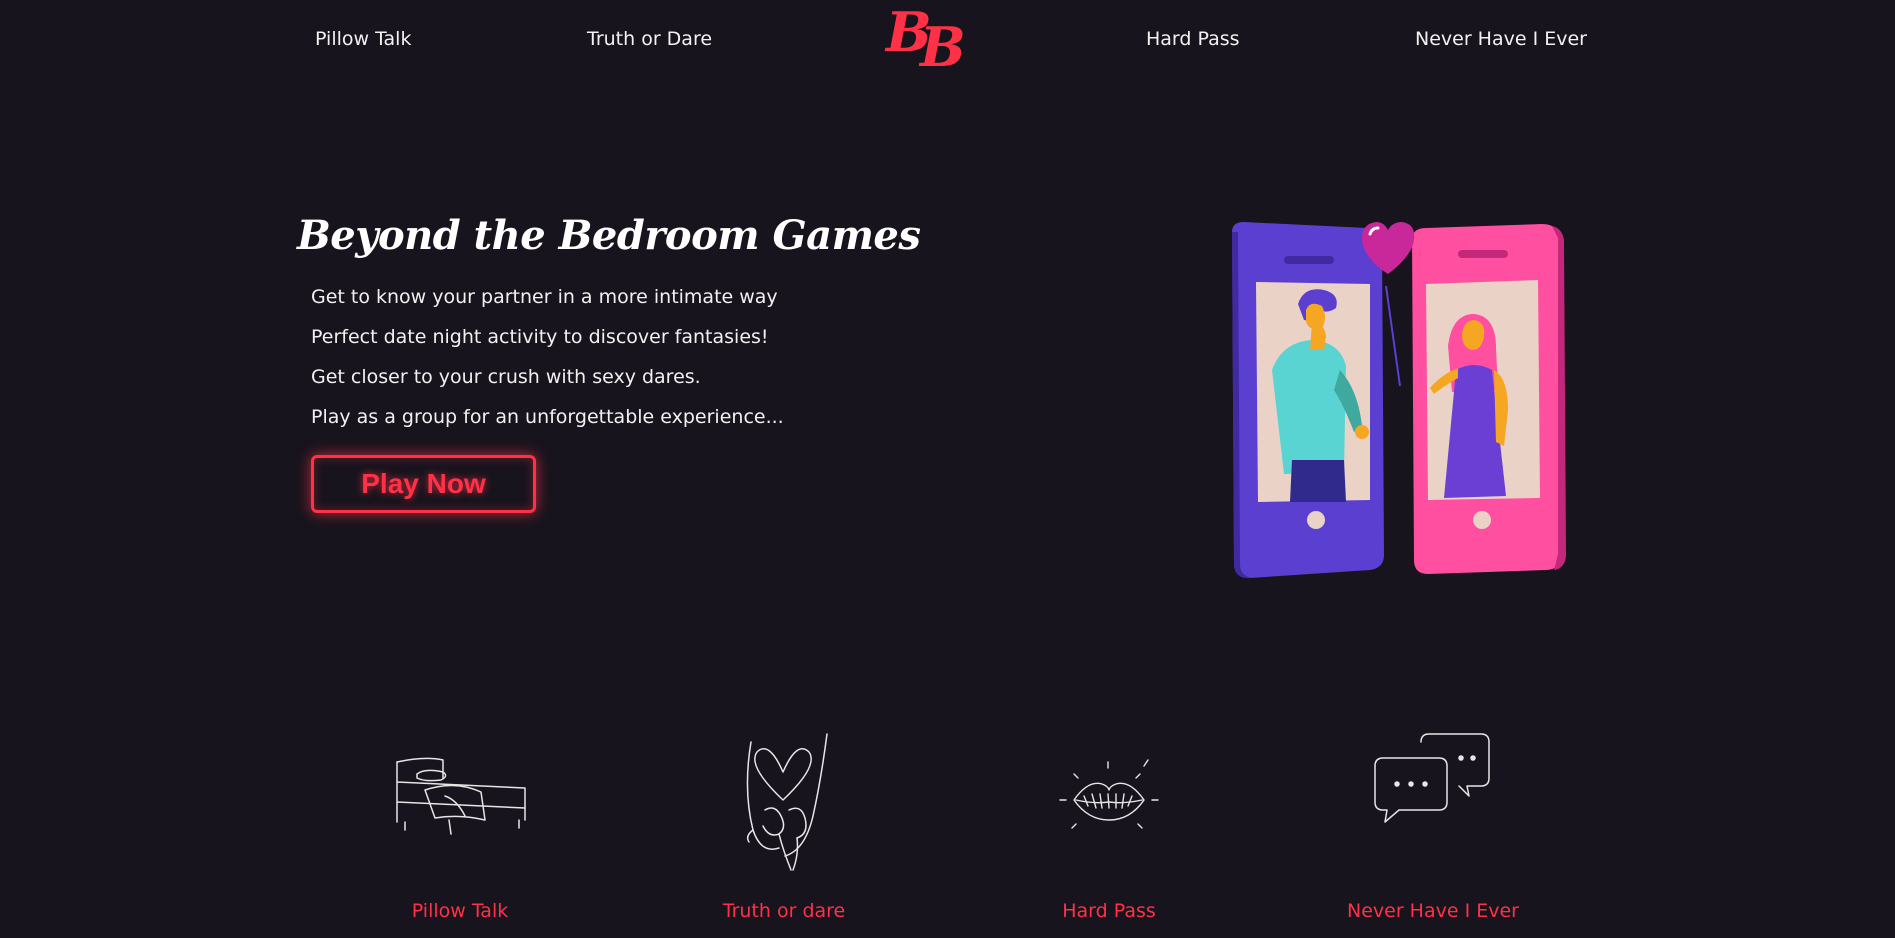  I want to click on feature-label: Hard Pass, so click(1109, 911).